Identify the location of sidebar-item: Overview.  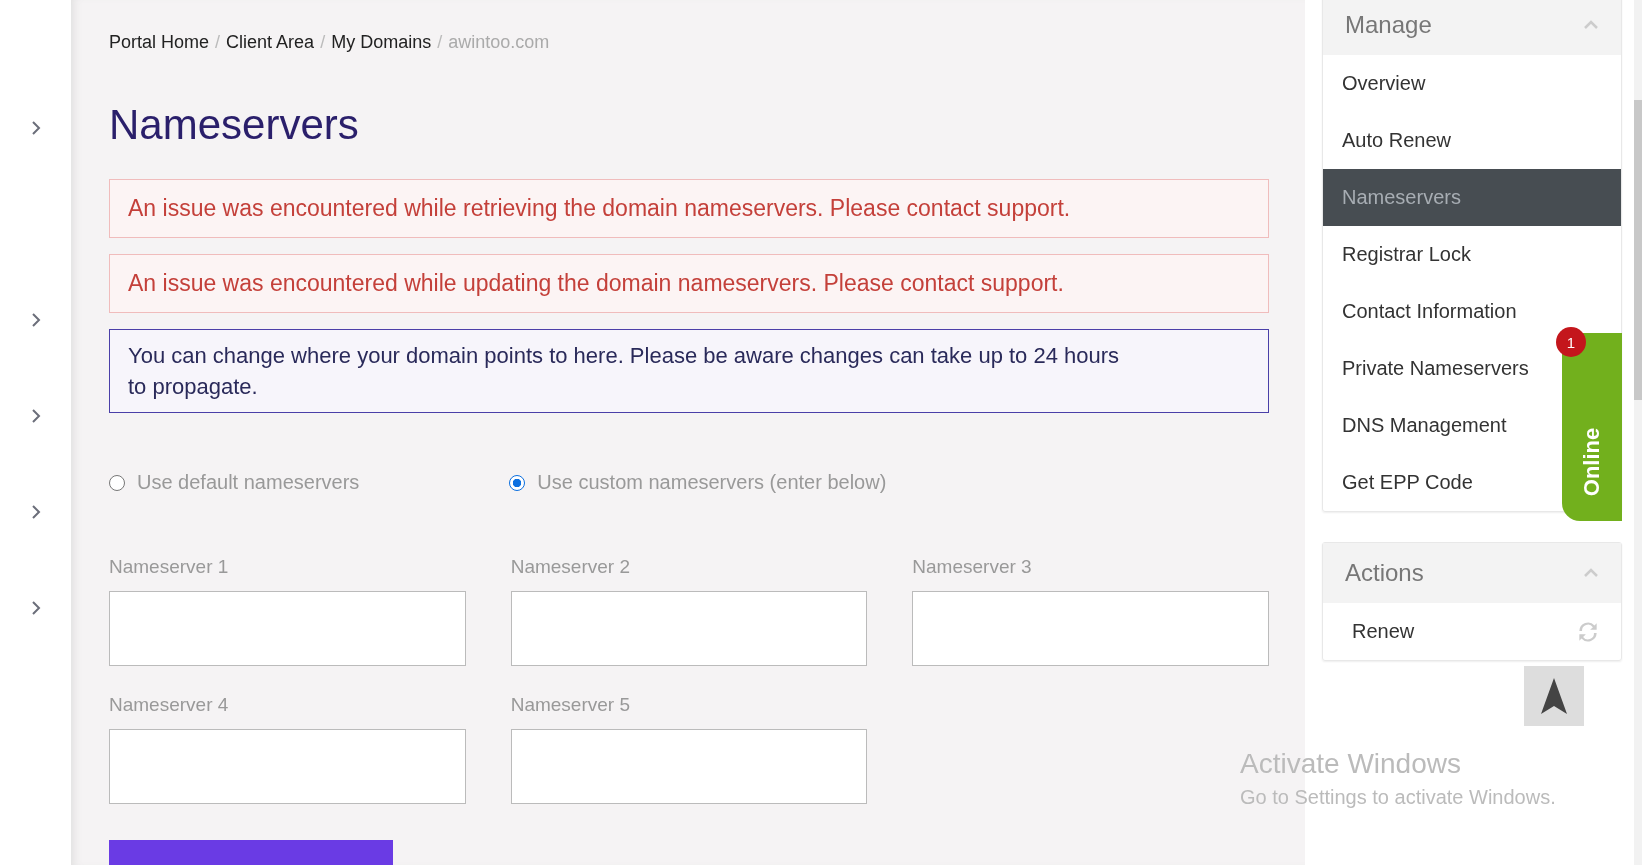
(1384, 83).